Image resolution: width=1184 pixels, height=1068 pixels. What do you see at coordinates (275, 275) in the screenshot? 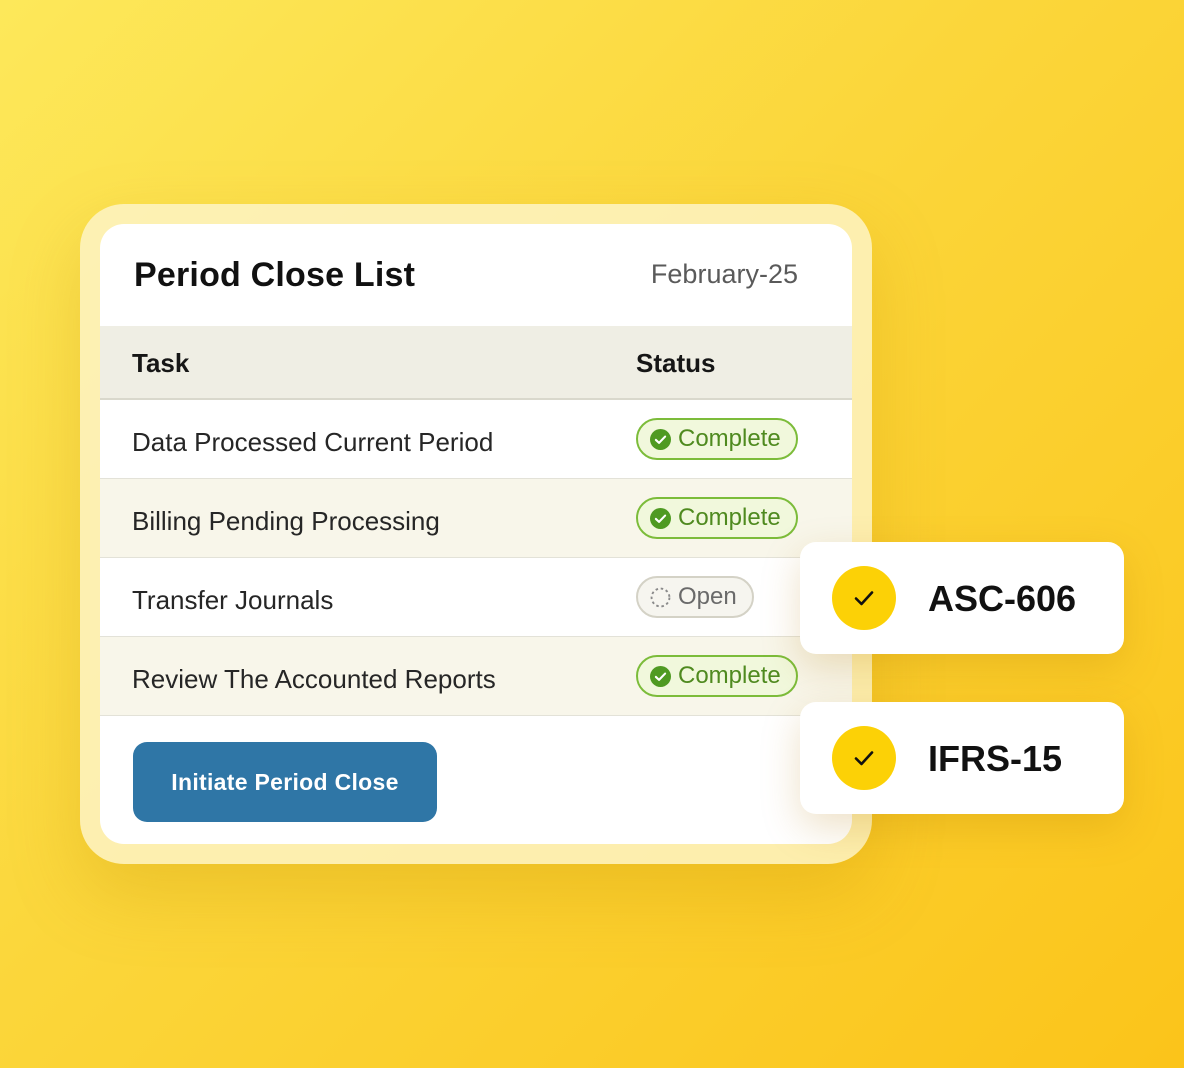
I see `panel-title: Period Close List` at bounding box center [275, 275].